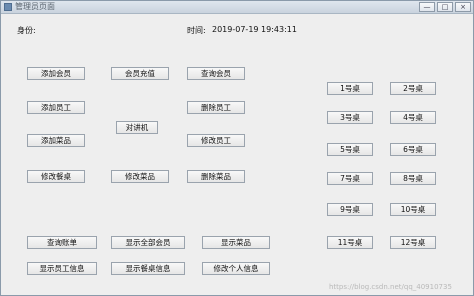 Image resolution: width=474 pixels, height=296 pixels. Describe the element at coordinates (254, 29) in the screenshot. I see `time-value: 2019-07-19 19:43:11` at that location.